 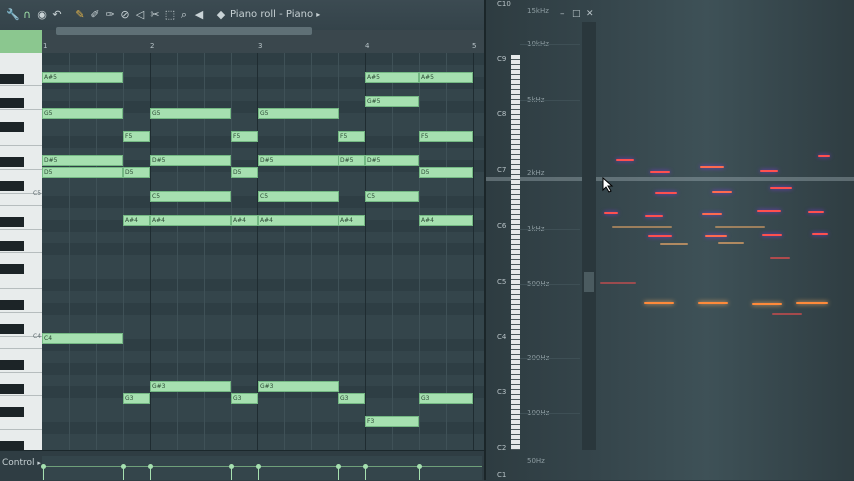 I want to click on pencil-icon: ✎, so click(x=80, y=15).